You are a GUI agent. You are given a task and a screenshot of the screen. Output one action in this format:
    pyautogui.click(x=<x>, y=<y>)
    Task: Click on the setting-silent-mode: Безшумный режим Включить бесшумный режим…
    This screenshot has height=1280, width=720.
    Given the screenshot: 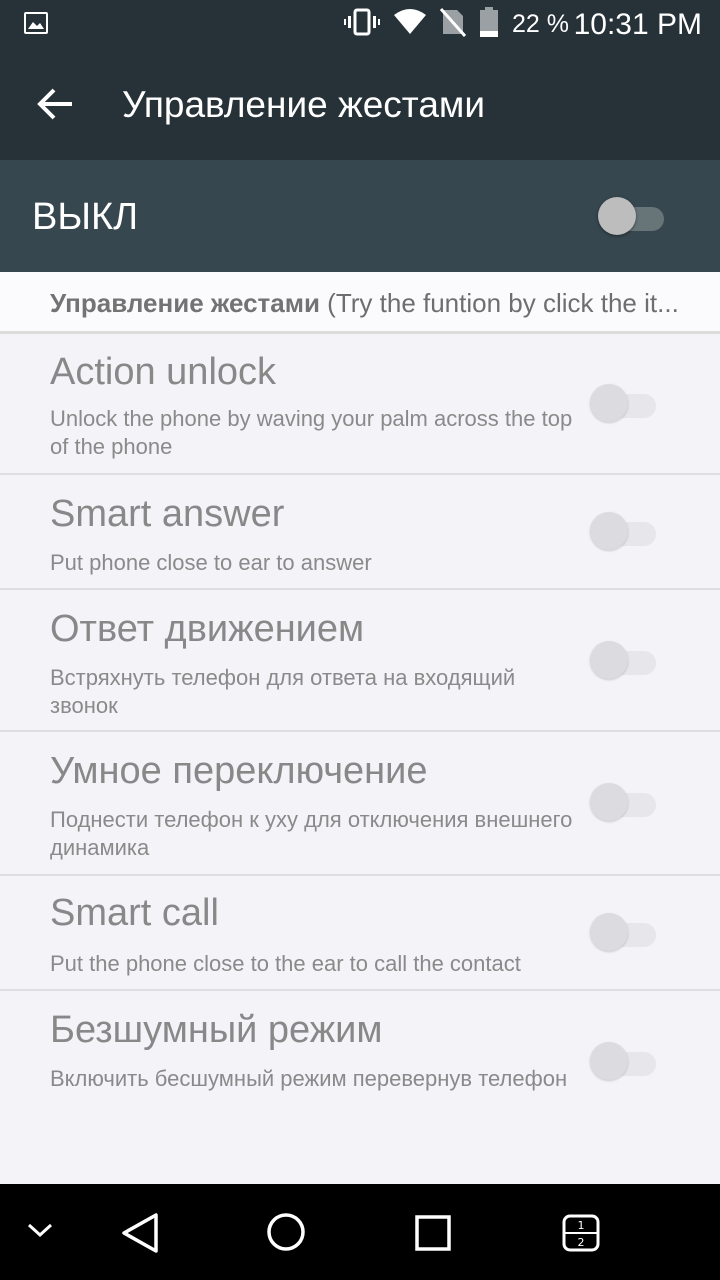 What is the action you would take?
    pyautogui.click(x=360, y=1066)
    